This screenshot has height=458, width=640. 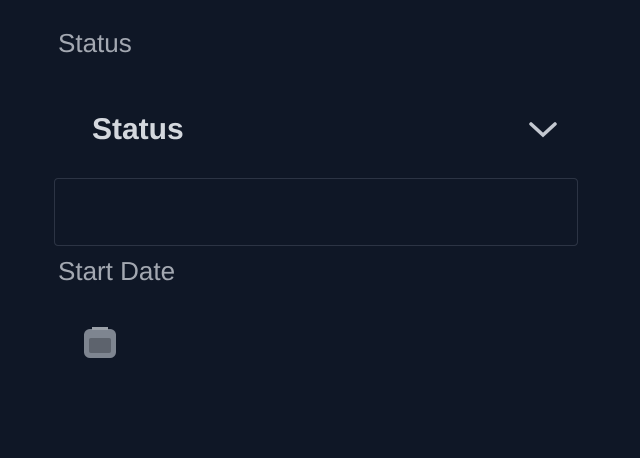 I want to click on status-dropdown: Status, so click(x=313, y=130).